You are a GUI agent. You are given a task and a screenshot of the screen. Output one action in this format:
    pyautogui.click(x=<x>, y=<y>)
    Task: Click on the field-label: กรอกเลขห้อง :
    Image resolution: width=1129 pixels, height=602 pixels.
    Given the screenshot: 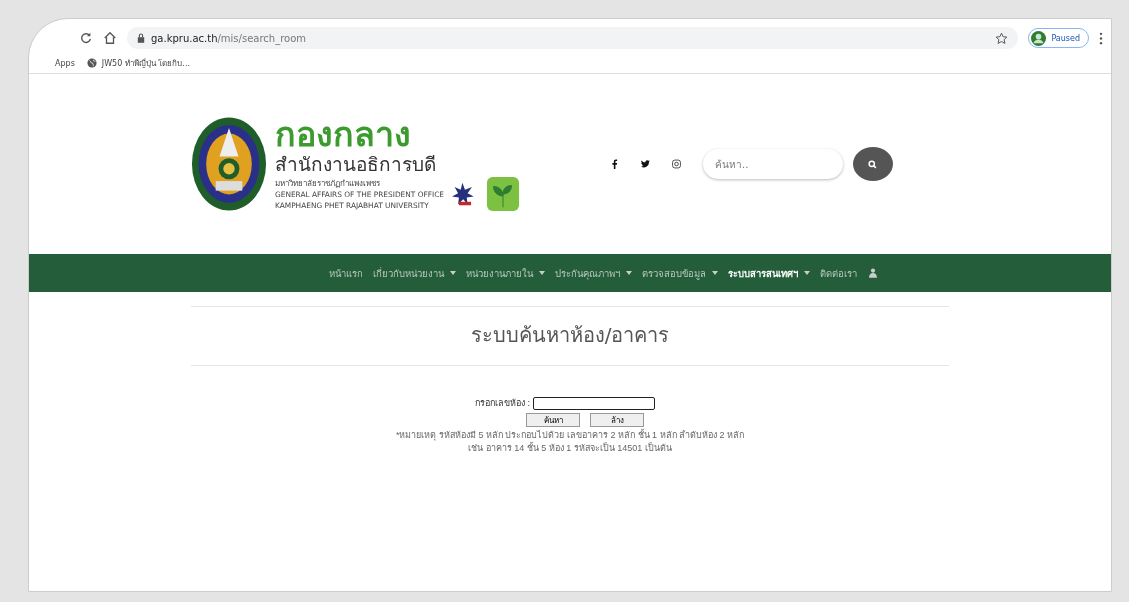 What is the action you would take?
    pyautogui.click(x=502, y=403)
    